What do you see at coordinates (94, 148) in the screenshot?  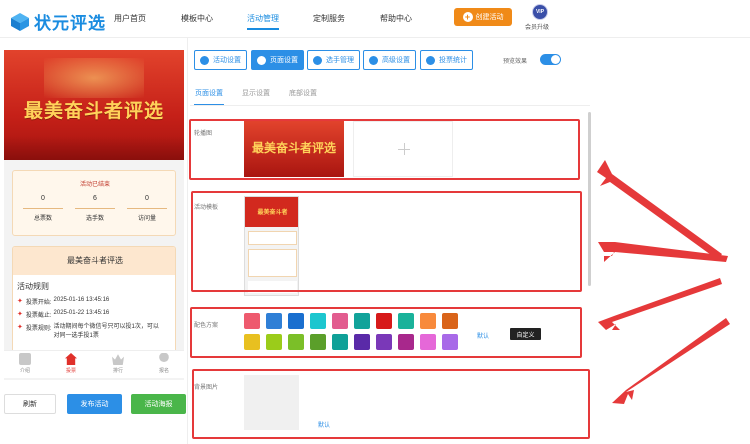 I see `banner-horizon` at bounding box center [94, 148].